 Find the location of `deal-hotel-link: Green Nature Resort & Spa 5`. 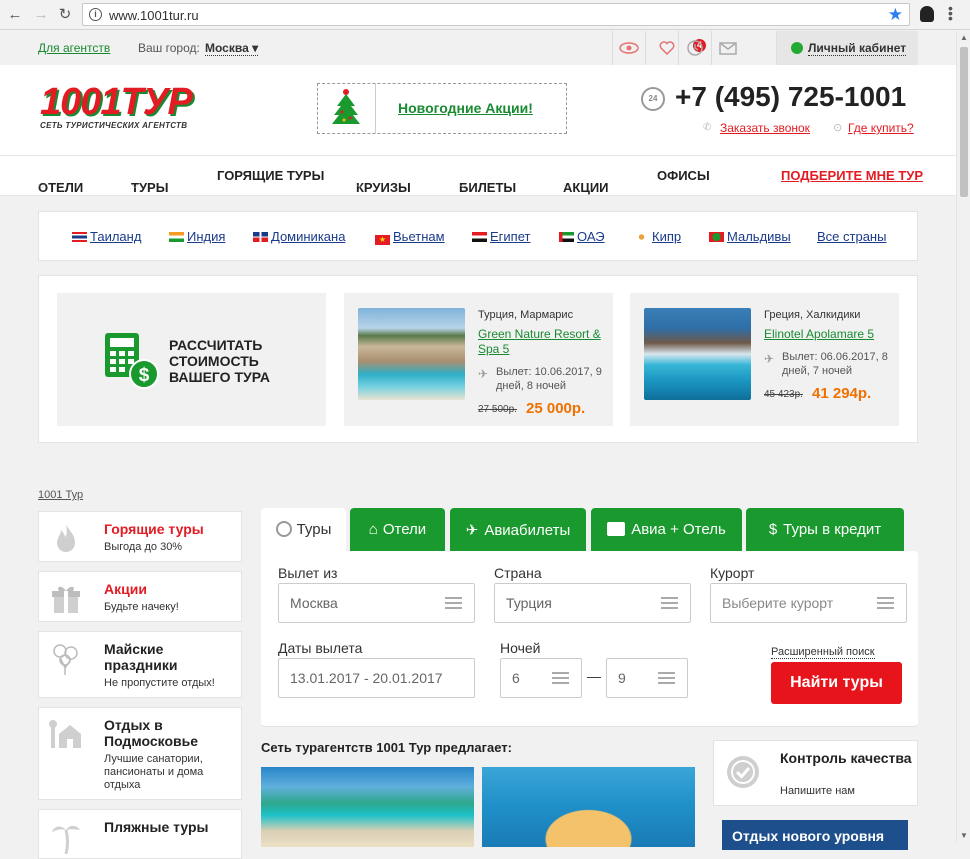

deal-hotel-link: Green Nature Resort & Spa 5 is located at coordinates (542, 342).